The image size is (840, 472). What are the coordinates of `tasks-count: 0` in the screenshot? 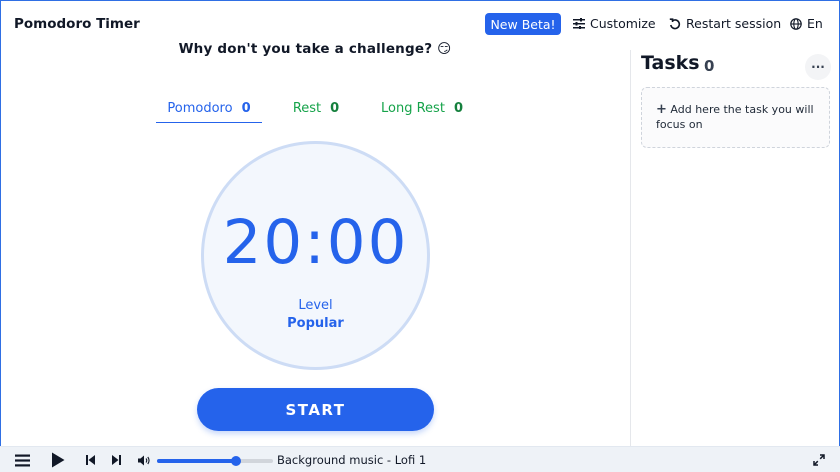 It's located at (709, 66).